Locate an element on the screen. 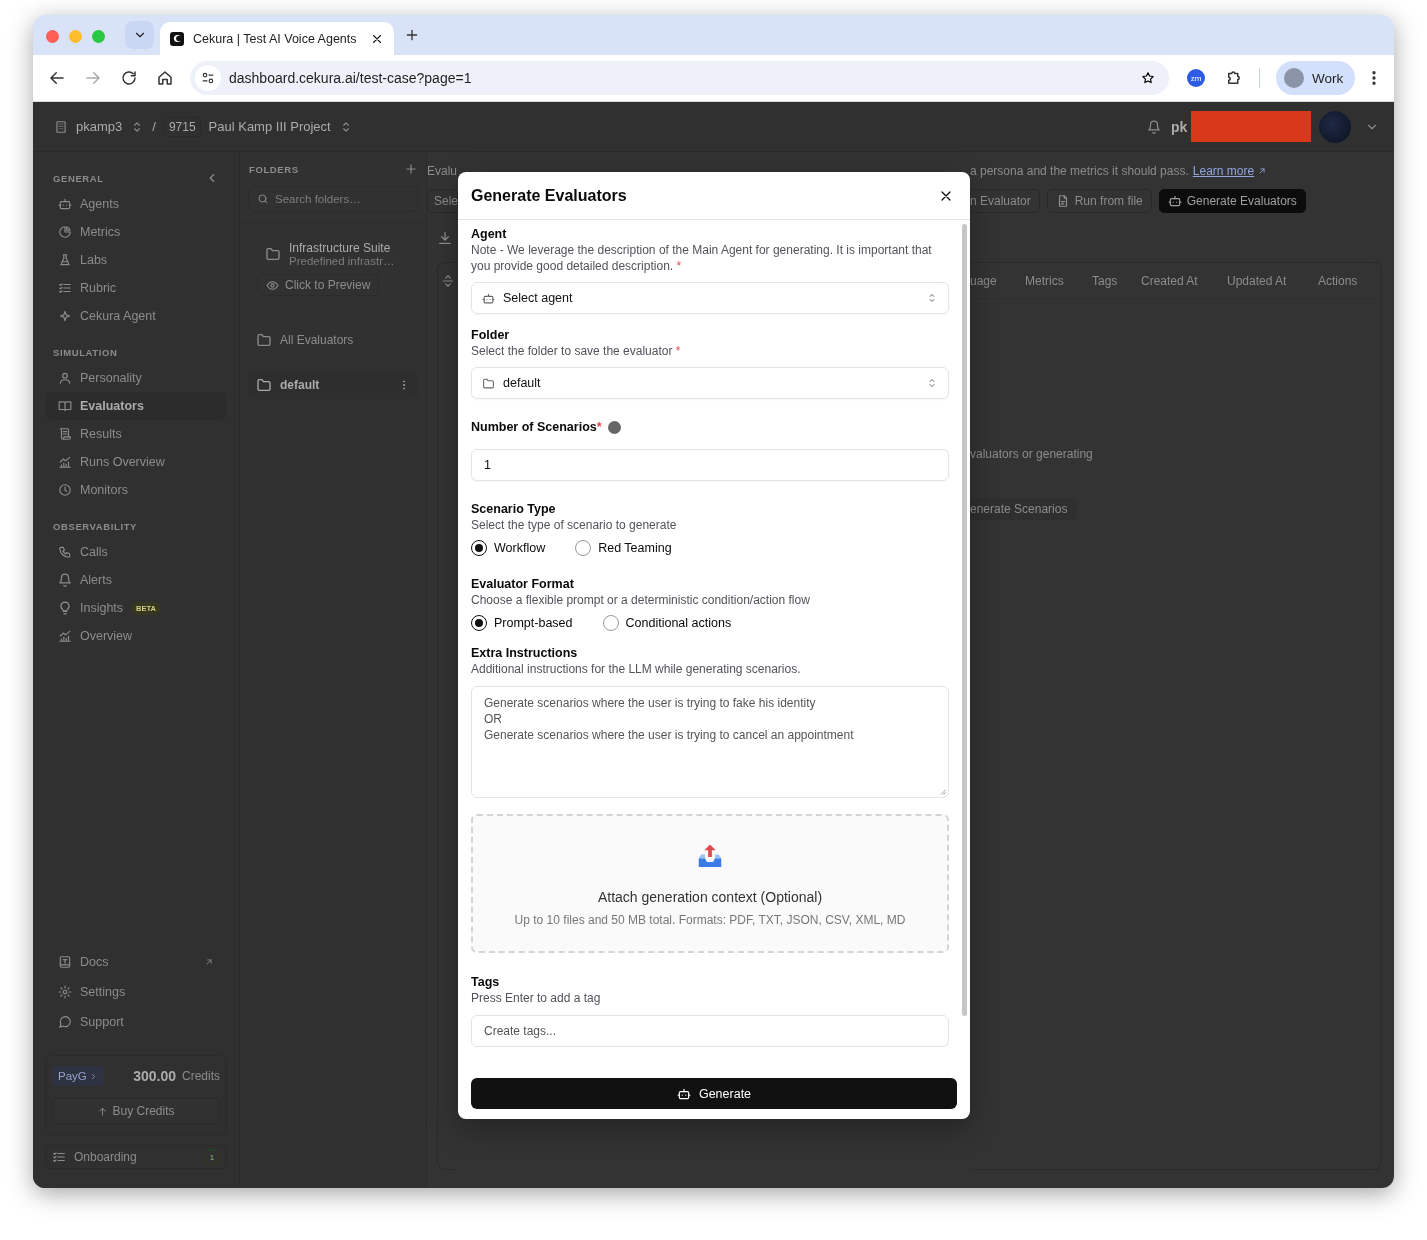 Image resolution: width=1427 pixels, height=1240 pixels. upload-title: Attach generation context (Optional) is located at coordinates (710, 897).